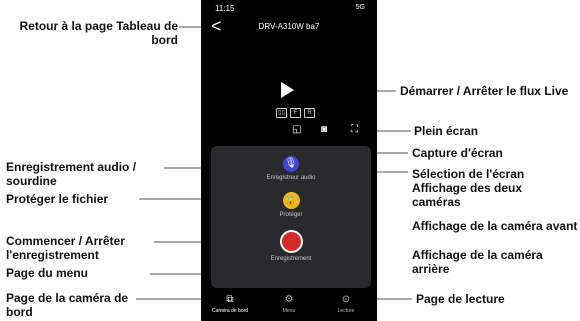 The image size is (580, 321). Describe the element at coordinates (346, 299) in the screenshot. I see `playback-icon: ⊙` at that location.